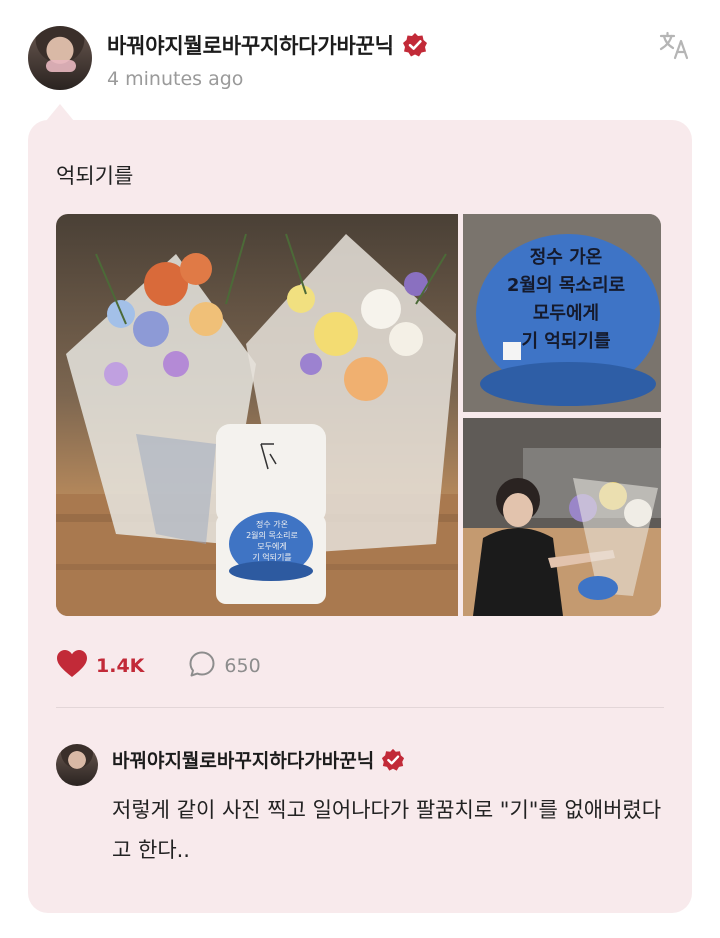 The image size is (720, 938). What do you see at coordinates (272, 535) in the screenshot?
I see `small-cake-line: 2월의 목소리로` at bounding box center [272, 535].